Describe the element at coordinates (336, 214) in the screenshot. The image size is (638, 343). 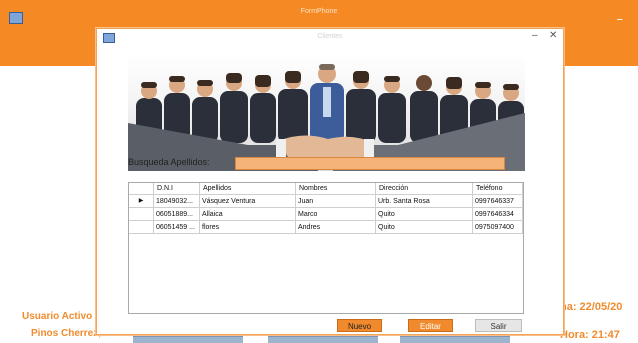
I see `cell-nombres: Marco` at that location.